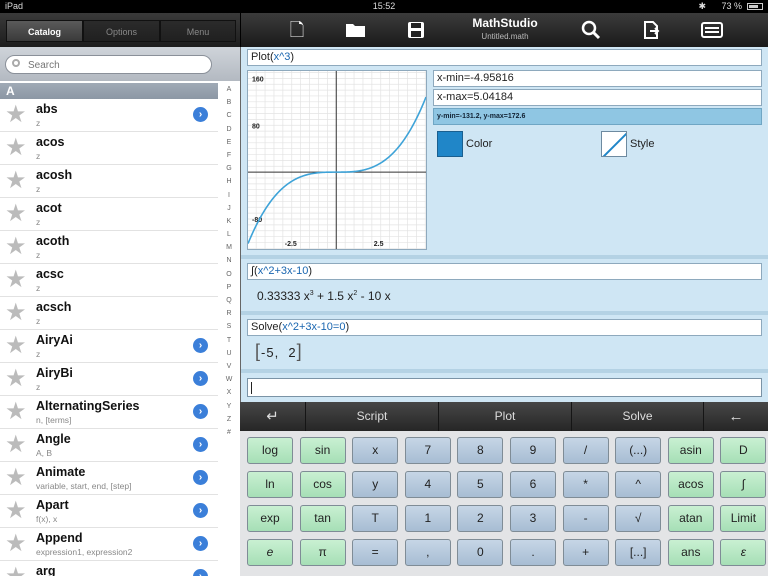 The width and height of the screenshot is (768, 576). I want to click on key-3-6: +, so click(585, 552).